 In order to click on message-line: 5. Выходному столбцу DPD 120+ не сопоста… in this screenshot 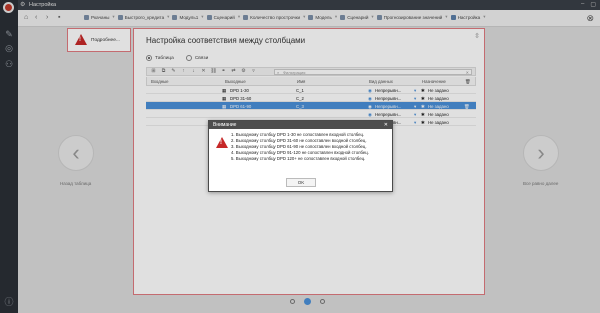, I will do `click(298, 158)`.